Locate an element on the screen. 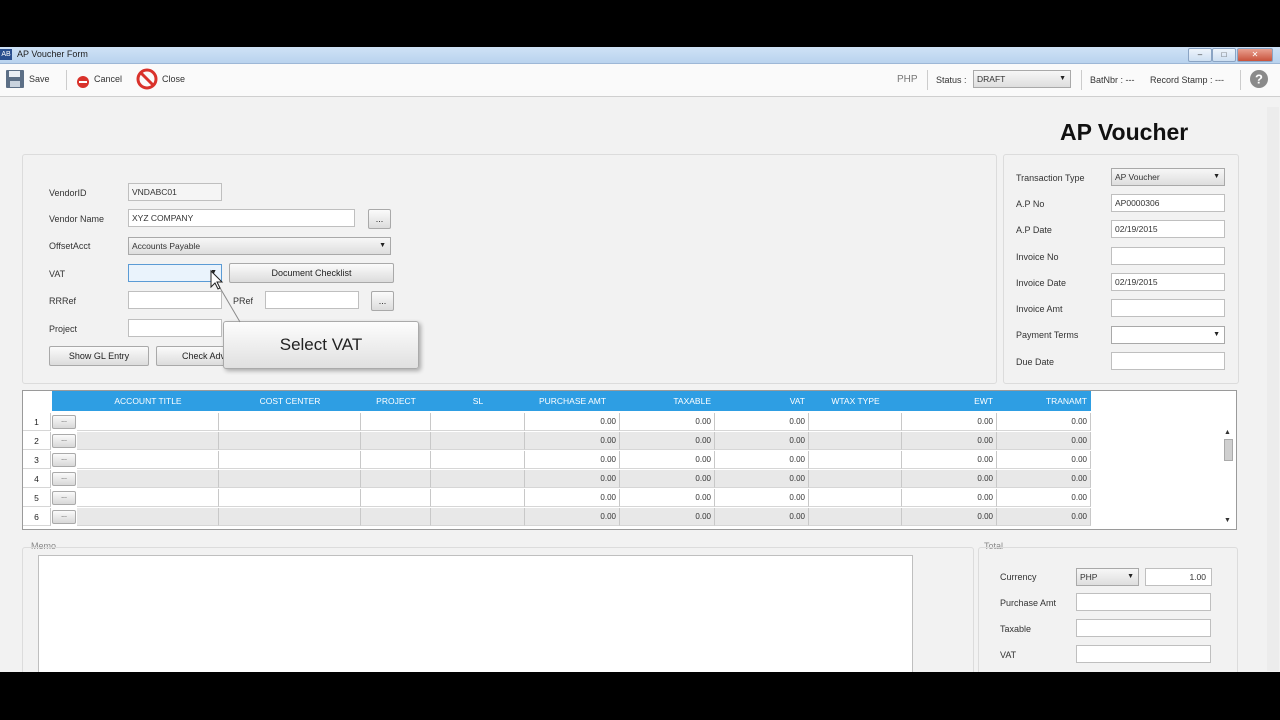 The width and height of the screenshot is (1280, 720). grid-column-header: PURCHASE AMT is located at coordinates (572, 401).